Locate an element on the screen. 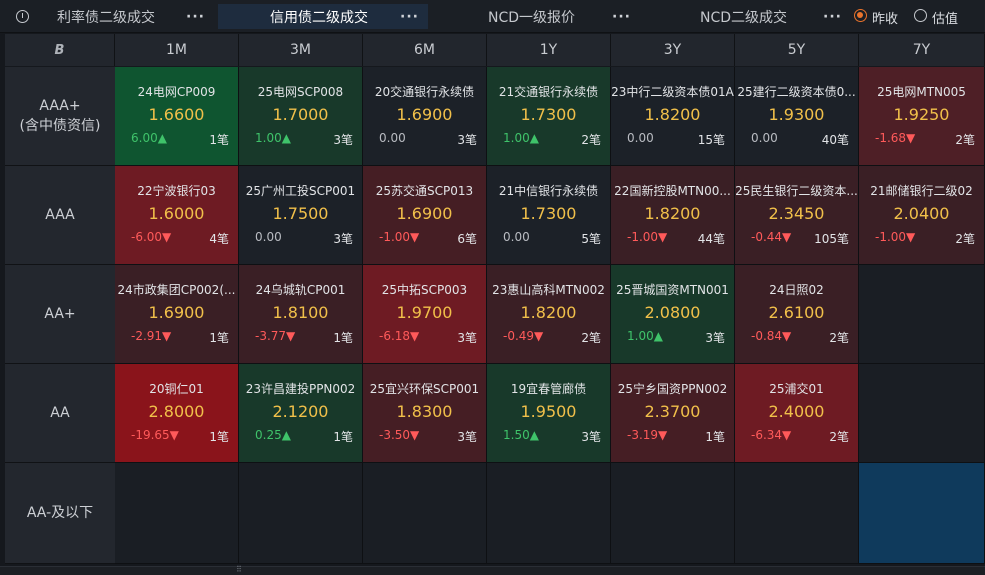 Image resolution: width=985 pixels, height=575 pixels. bond-name: 24电网CP009 is located at coordinates (176, 92).